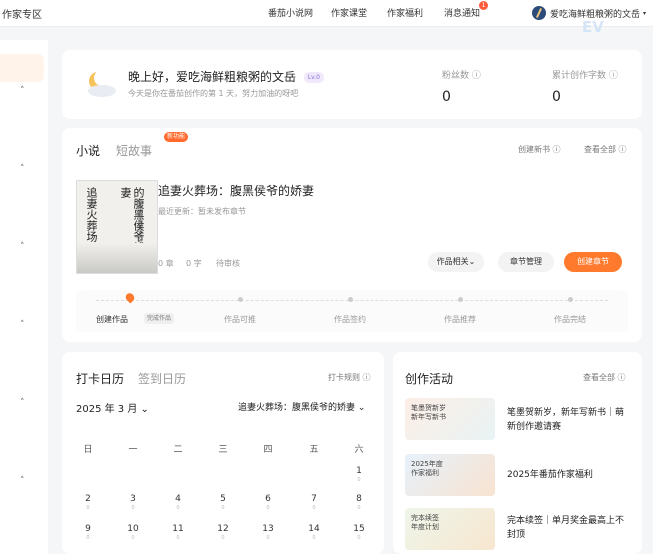  I want to click on step-finish: 作品完结, so click(570, 319).